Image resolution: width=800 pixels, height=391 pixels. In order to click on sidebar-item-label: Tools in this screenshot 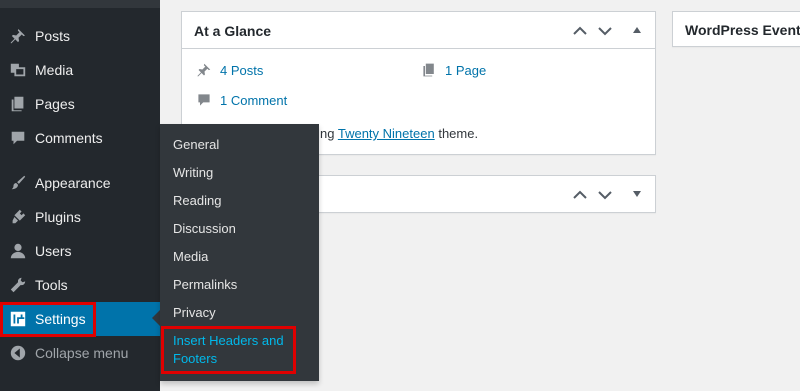, I will do `click(51, 285)`.